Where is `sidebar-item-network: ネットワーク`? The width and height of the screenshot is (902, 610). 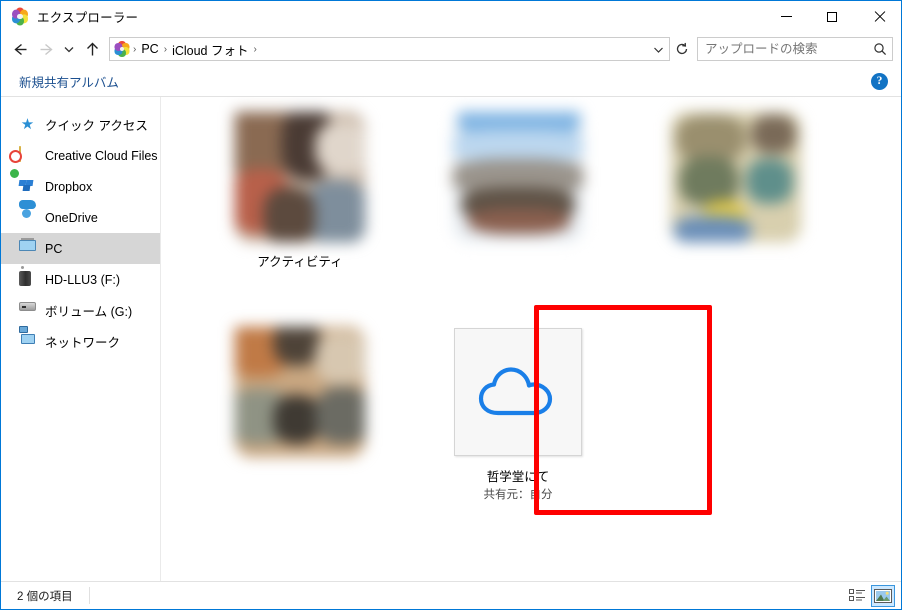 sidebar-item-network: ネットワーク is located at coordinates (80, 341).